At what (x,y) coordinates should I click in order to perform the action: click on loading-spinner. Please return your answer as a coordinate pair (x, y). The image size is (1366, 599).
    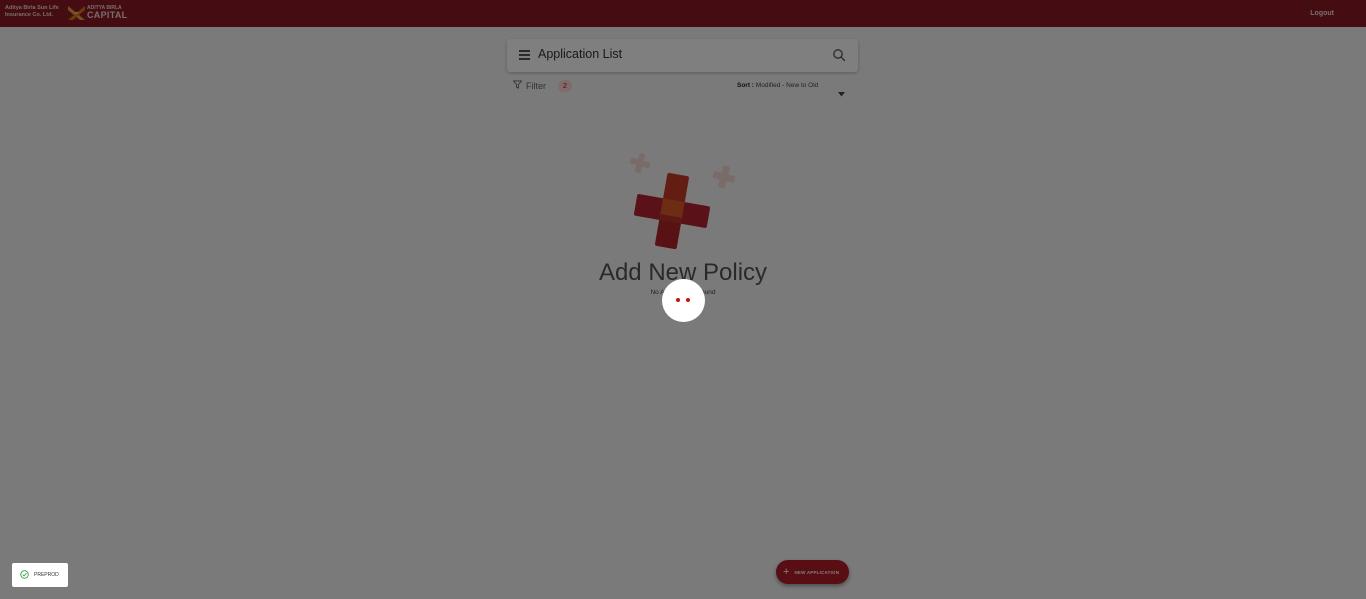
    Looking at the image, I should click on (683, 300).